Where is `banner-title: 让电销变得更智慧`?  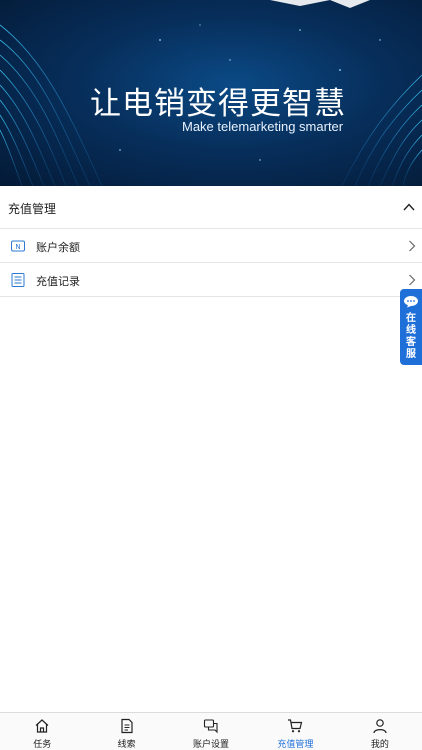
banner-title: 让电销变得更智慧 is located at coordinates (218, 104).